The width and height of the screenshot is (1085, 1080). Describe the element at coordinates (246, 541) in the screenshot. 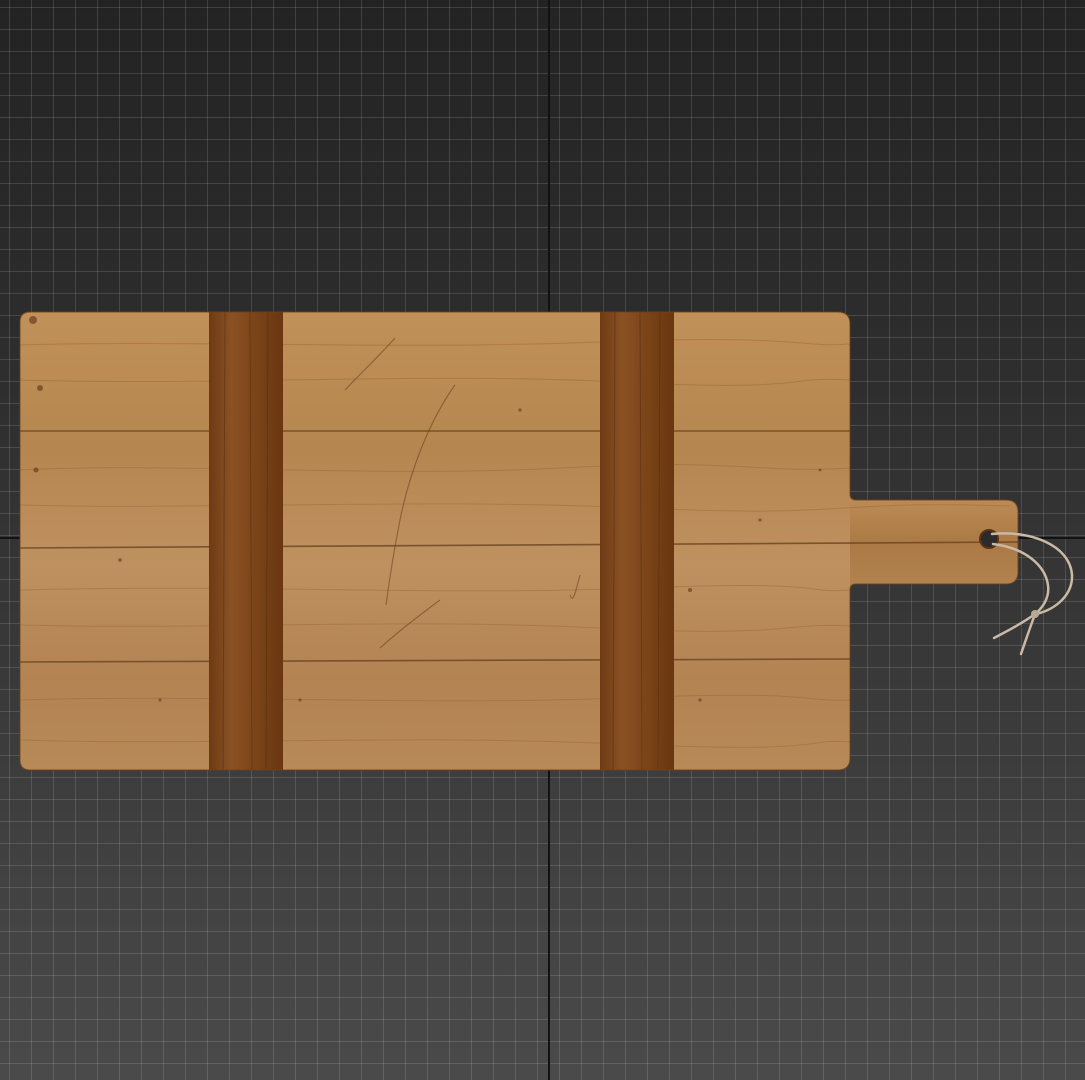

I see `board-cleat-left` at that location.